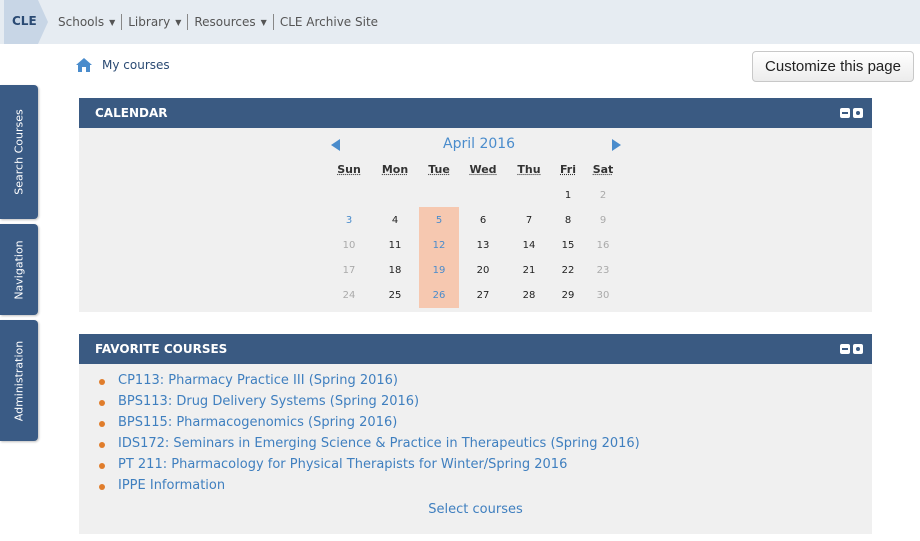 This screenshot has height=541, width=920. What do you see at coordinates (439, 169) in the screenshot?
I see `calendar-day-name: Tue` at bounding box center [439, 169].